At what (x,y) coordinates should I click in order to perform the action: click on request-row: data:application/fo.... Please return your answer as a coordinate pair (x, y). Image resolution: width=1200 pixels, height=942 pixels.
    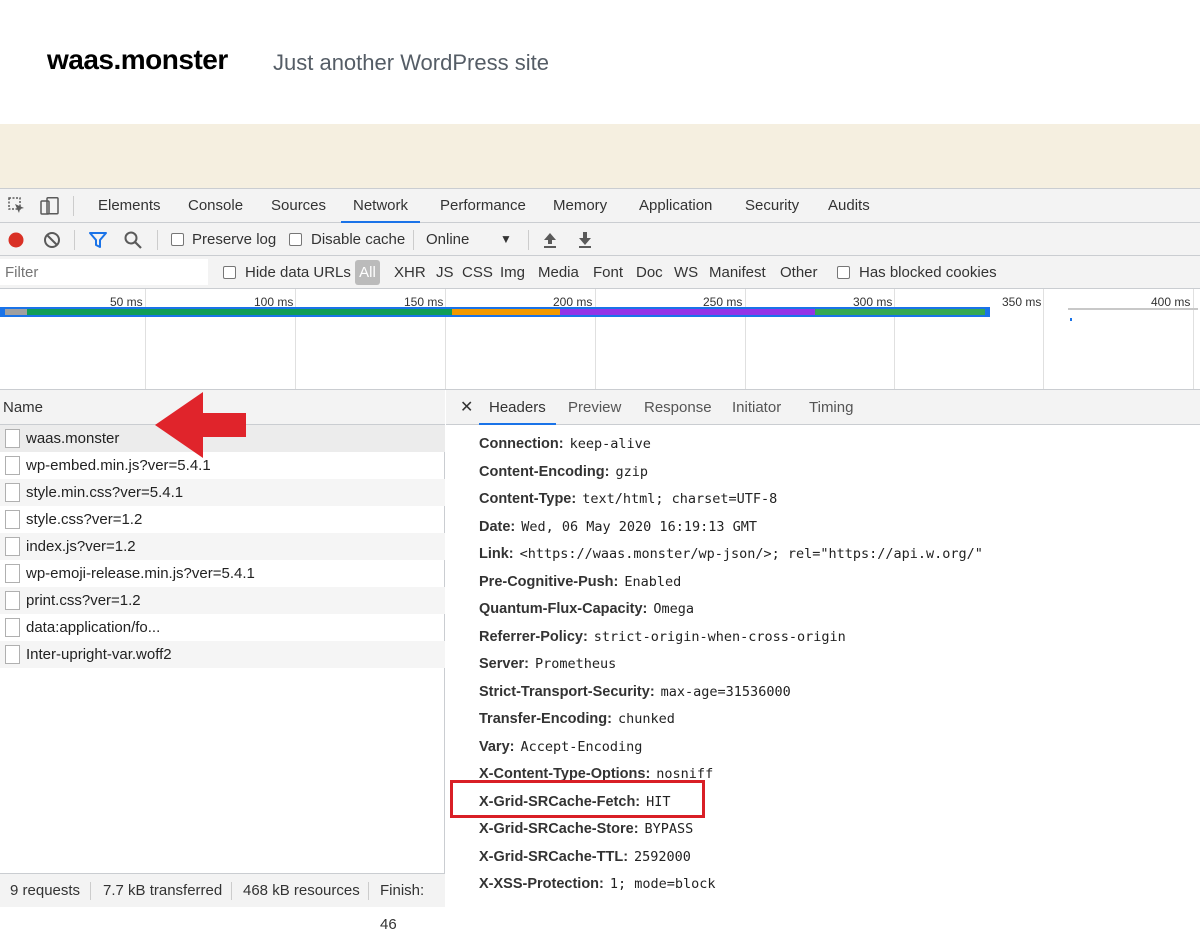
    Looking at the image, I should click on (222, 627).